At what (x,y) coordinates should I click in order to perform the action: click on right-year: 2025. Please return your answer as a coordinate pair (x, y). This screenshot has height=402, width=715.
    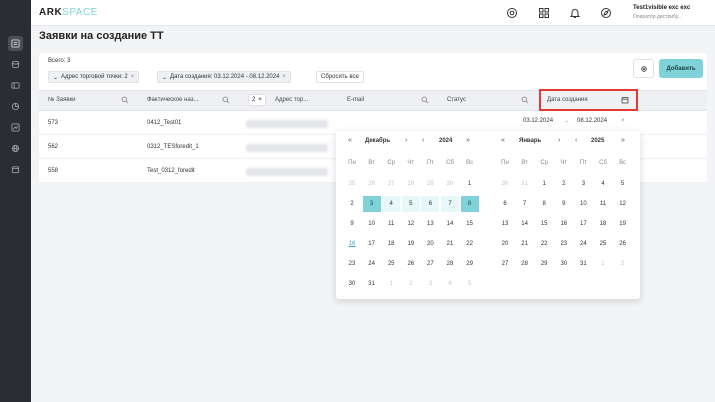
    Looking at the image, I should click on (597, 141).